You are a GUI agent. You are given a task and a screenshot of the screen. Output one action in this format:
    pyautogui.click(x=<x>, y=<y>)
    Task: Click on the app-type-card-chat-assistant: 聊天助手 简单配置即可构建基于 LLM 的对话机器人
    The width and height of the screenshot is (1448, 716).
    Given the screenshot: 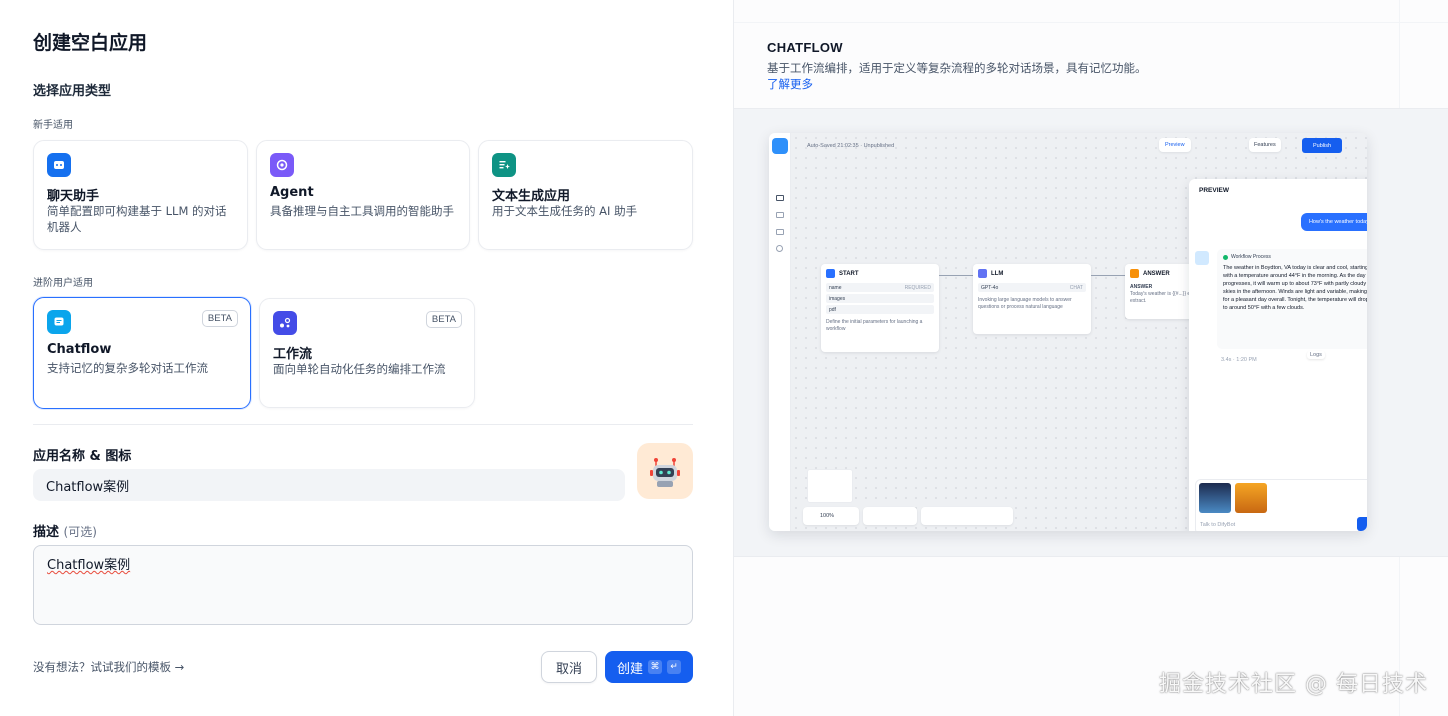 What is the action you would take?
    pyautogui.click(x=140, y=195)
    